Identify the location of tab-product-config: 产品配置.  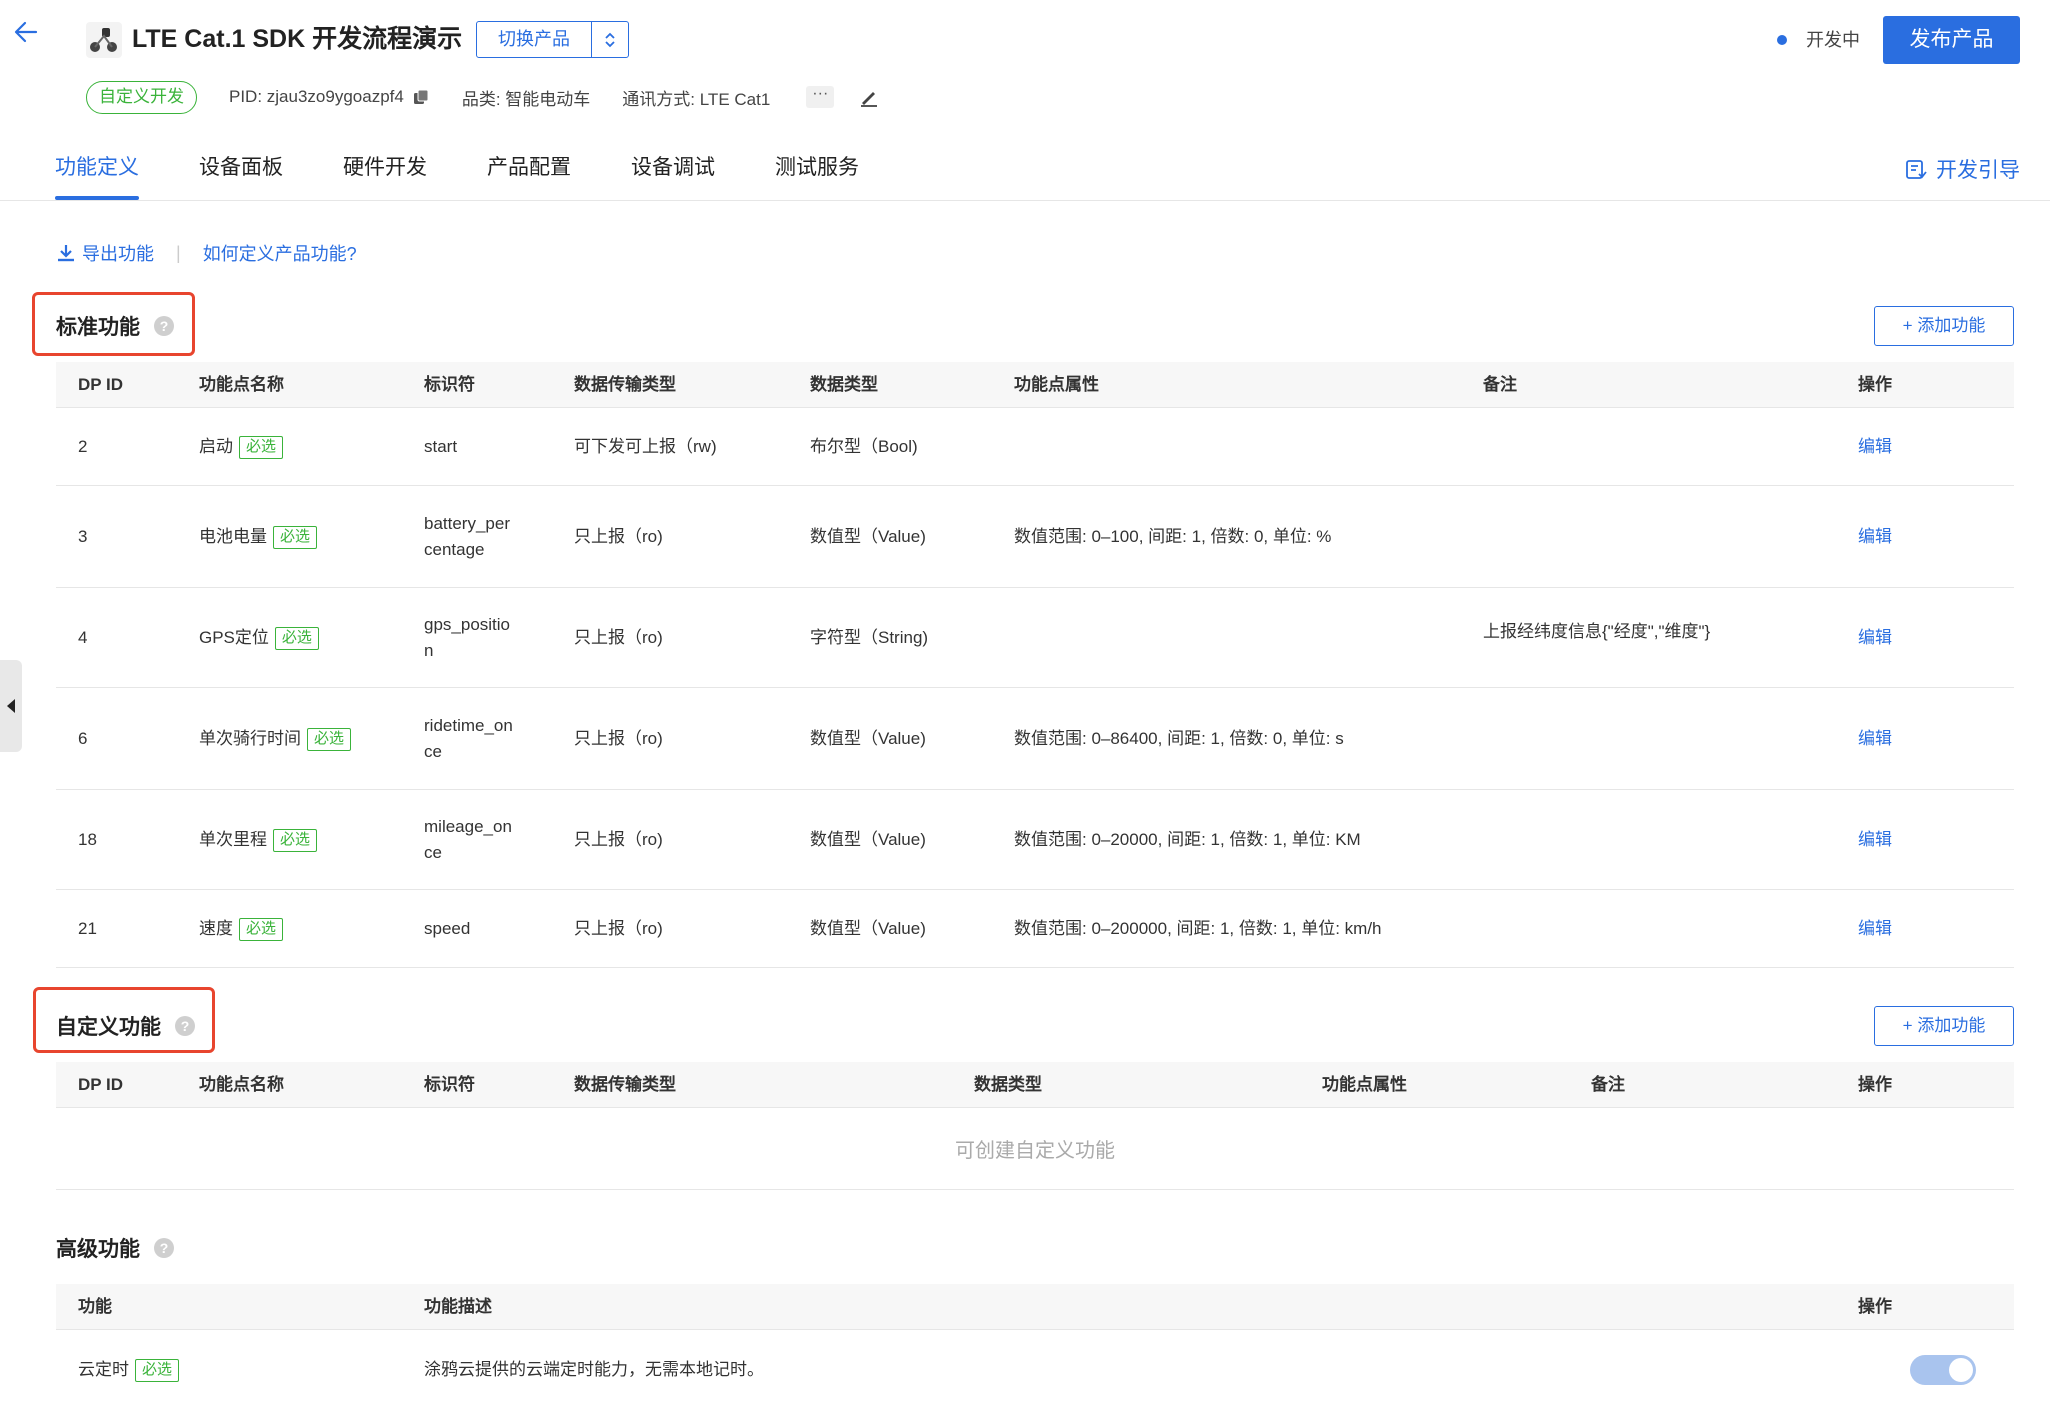
(529, 176).